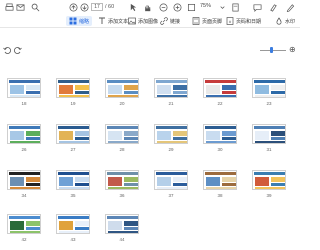 The height and width of the screenshot is (250, 320). Describe the element at coordinates (35, 7) in the screenshot. I see `search-icon` at that location.